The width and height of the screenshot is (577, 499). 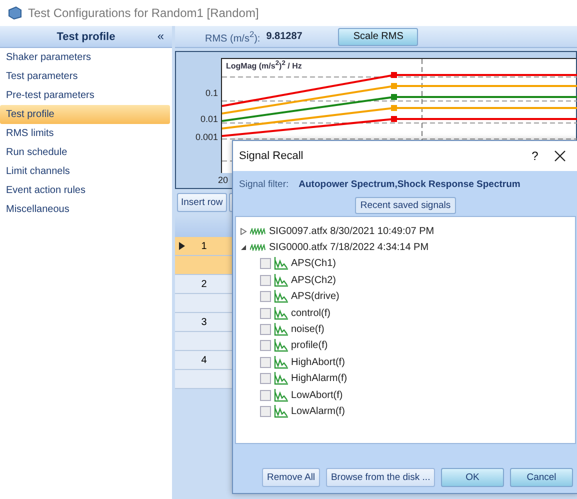 I want to click on expand-arrow-icon, so click(x=243, y=231).